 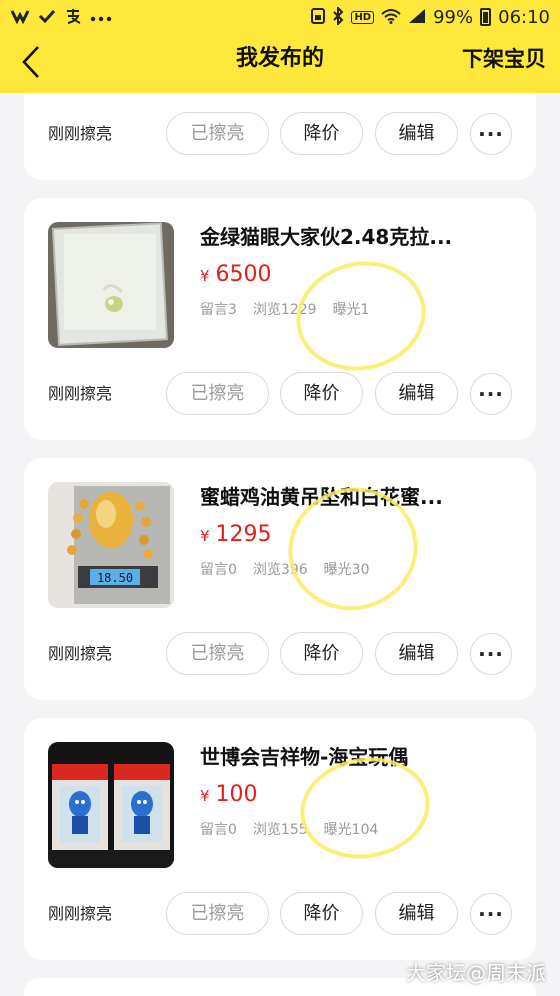 I want to click on header-bar: HD 99% 06:10 我发布的 下架宝贝, so click(x=280, y=46).